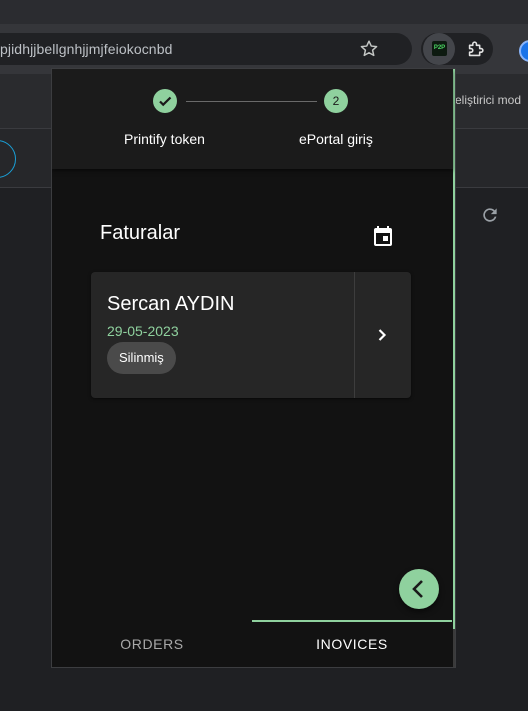 The width and height of the screenshot is (528, 711). What do you see at coordinates (454, 648) in the screenshot?
I see `popup-scrollbar-end` at bounding box center [454, 648].